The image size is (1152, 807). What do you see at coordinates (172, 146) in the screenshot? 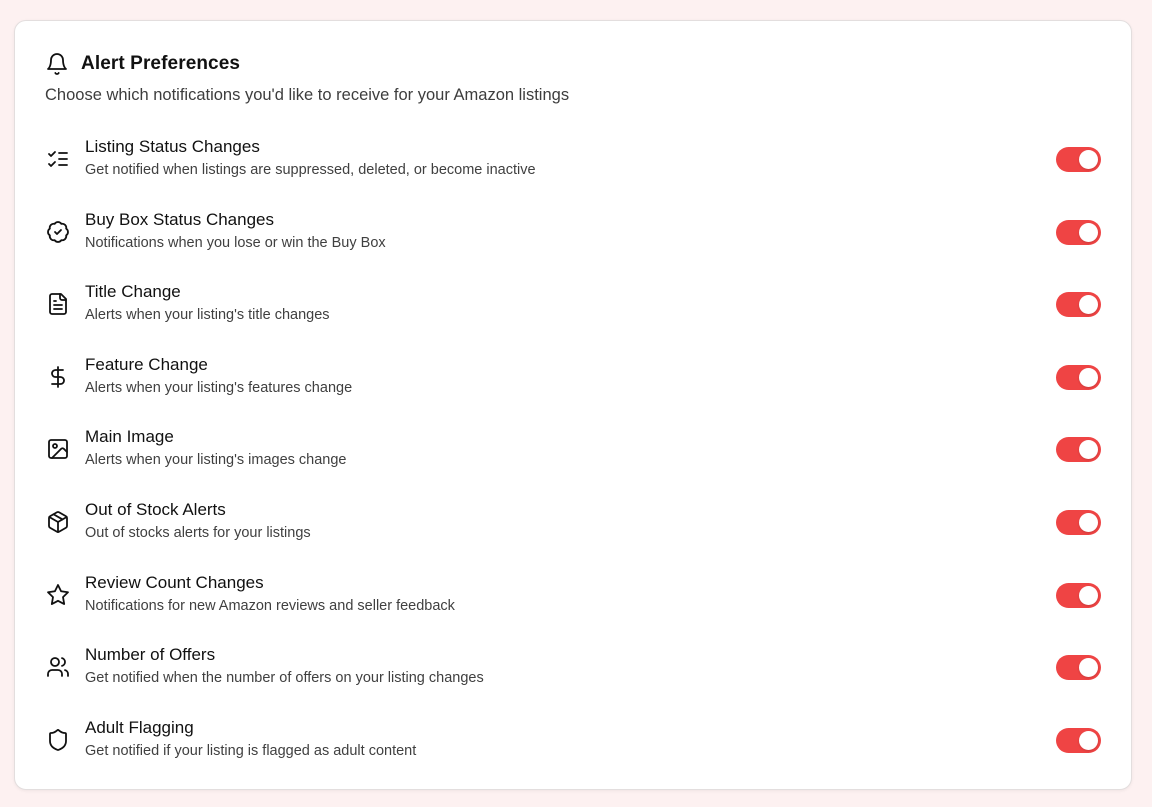
I see `alert-label: Listing Status Changes` at bounding box center [172, 146].